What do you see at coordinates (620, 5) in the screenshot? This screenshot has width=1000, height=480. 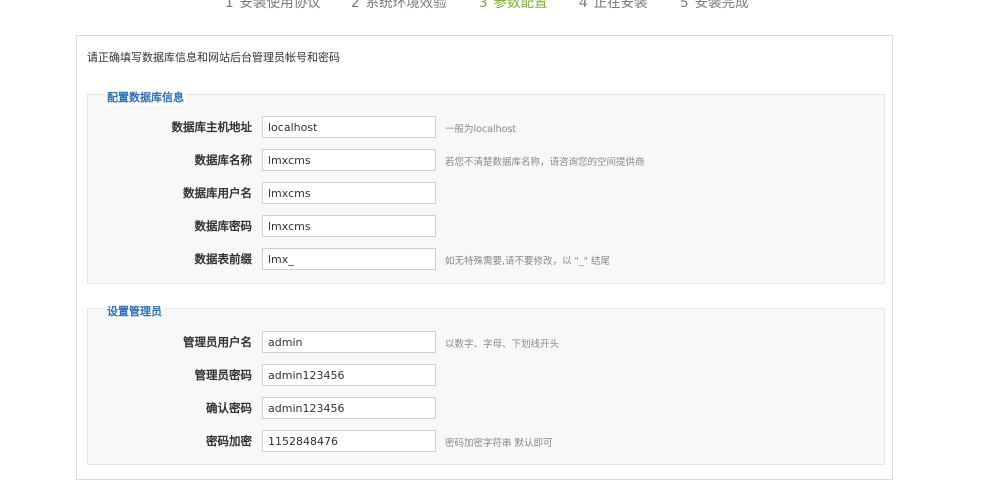 I see `step-label: 正在安装` at bounding box center [620, 5].